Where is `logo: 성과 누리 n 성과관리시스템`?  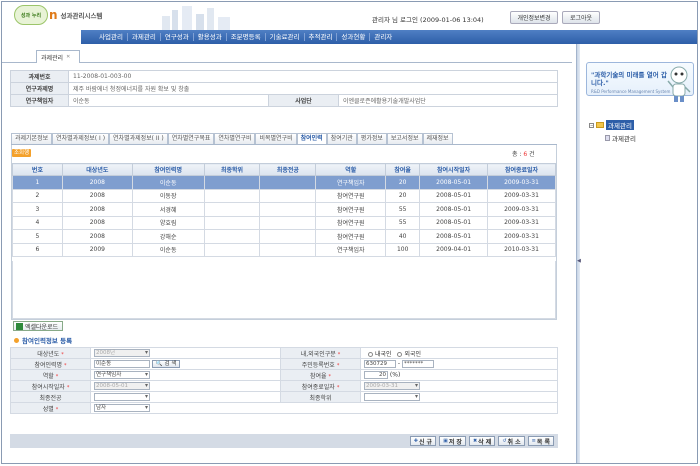
logo: 성과 누리 n 성과관리시스템 is located at coordinates (58, 15).